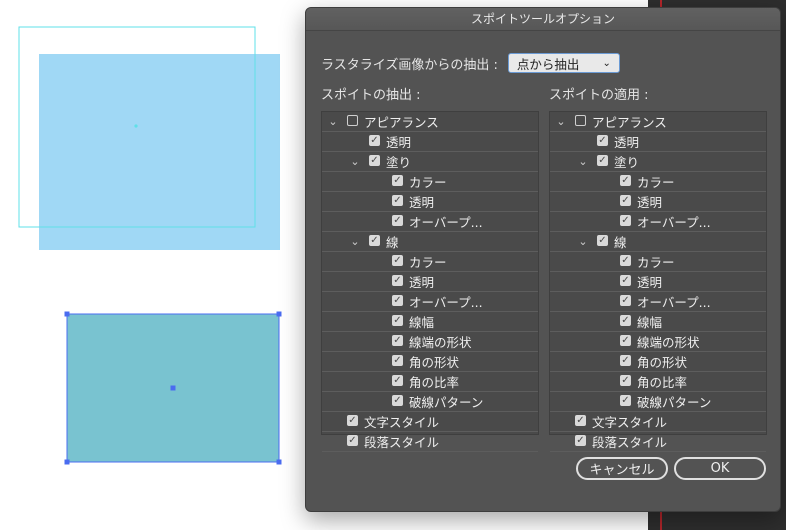 This screenshot has height=530, width=786. I want to click on pick-up-tree-row: ✓ 角の形状, so click(430, 362).